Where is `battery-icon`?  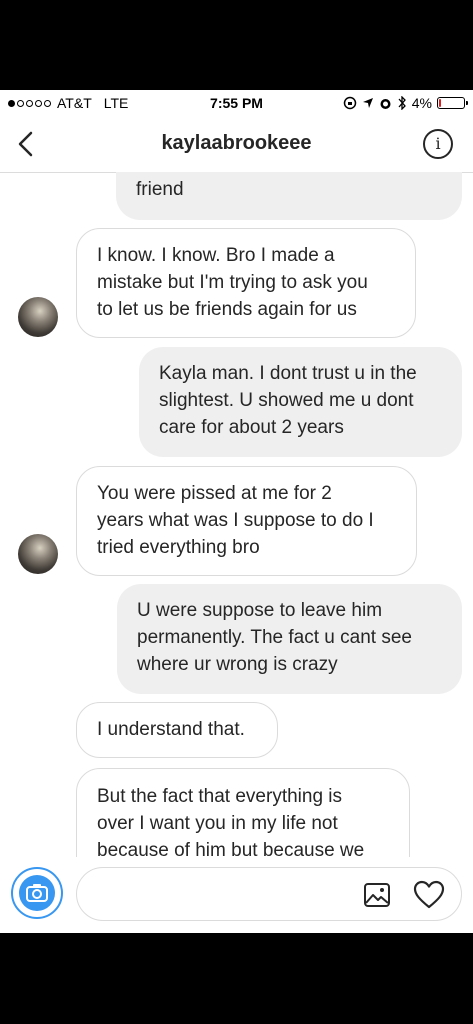
battery-icon is located at coordinates (452, 103).